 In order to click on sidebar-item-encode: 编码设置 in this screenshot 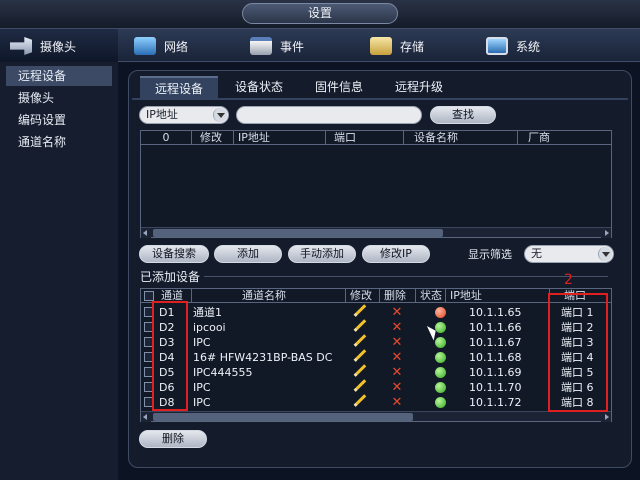, I will do `click(59, 120)`.